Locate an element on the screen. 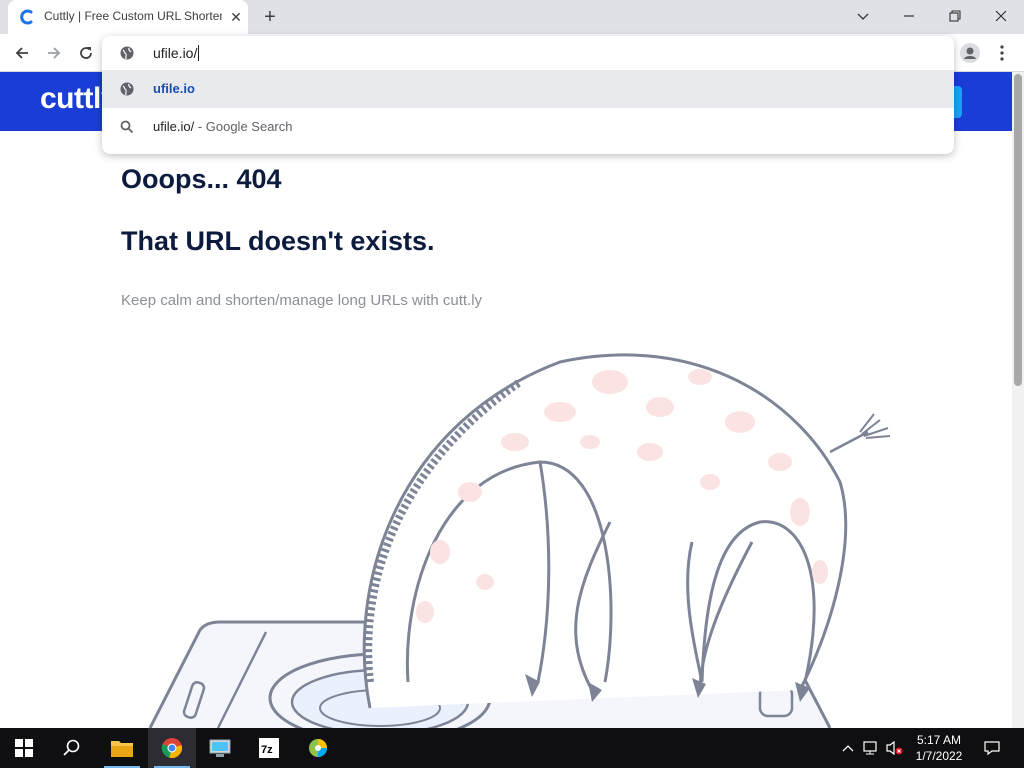 The height and width of the screenshot is (768, 1024). error-subheading: That URL doesn't exists. is located at coordinates (278, 241).